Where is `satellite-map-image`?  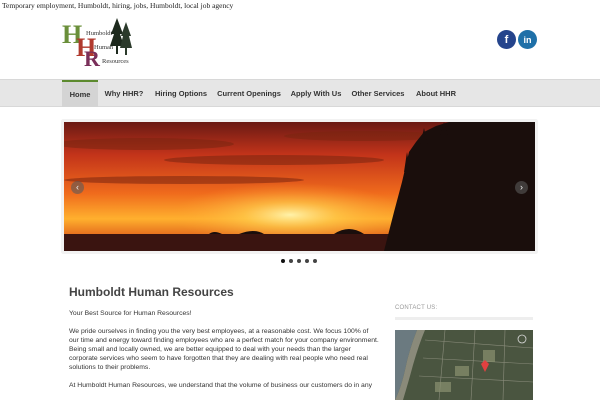
satellite-map-image is located at coordinates (464, 365).